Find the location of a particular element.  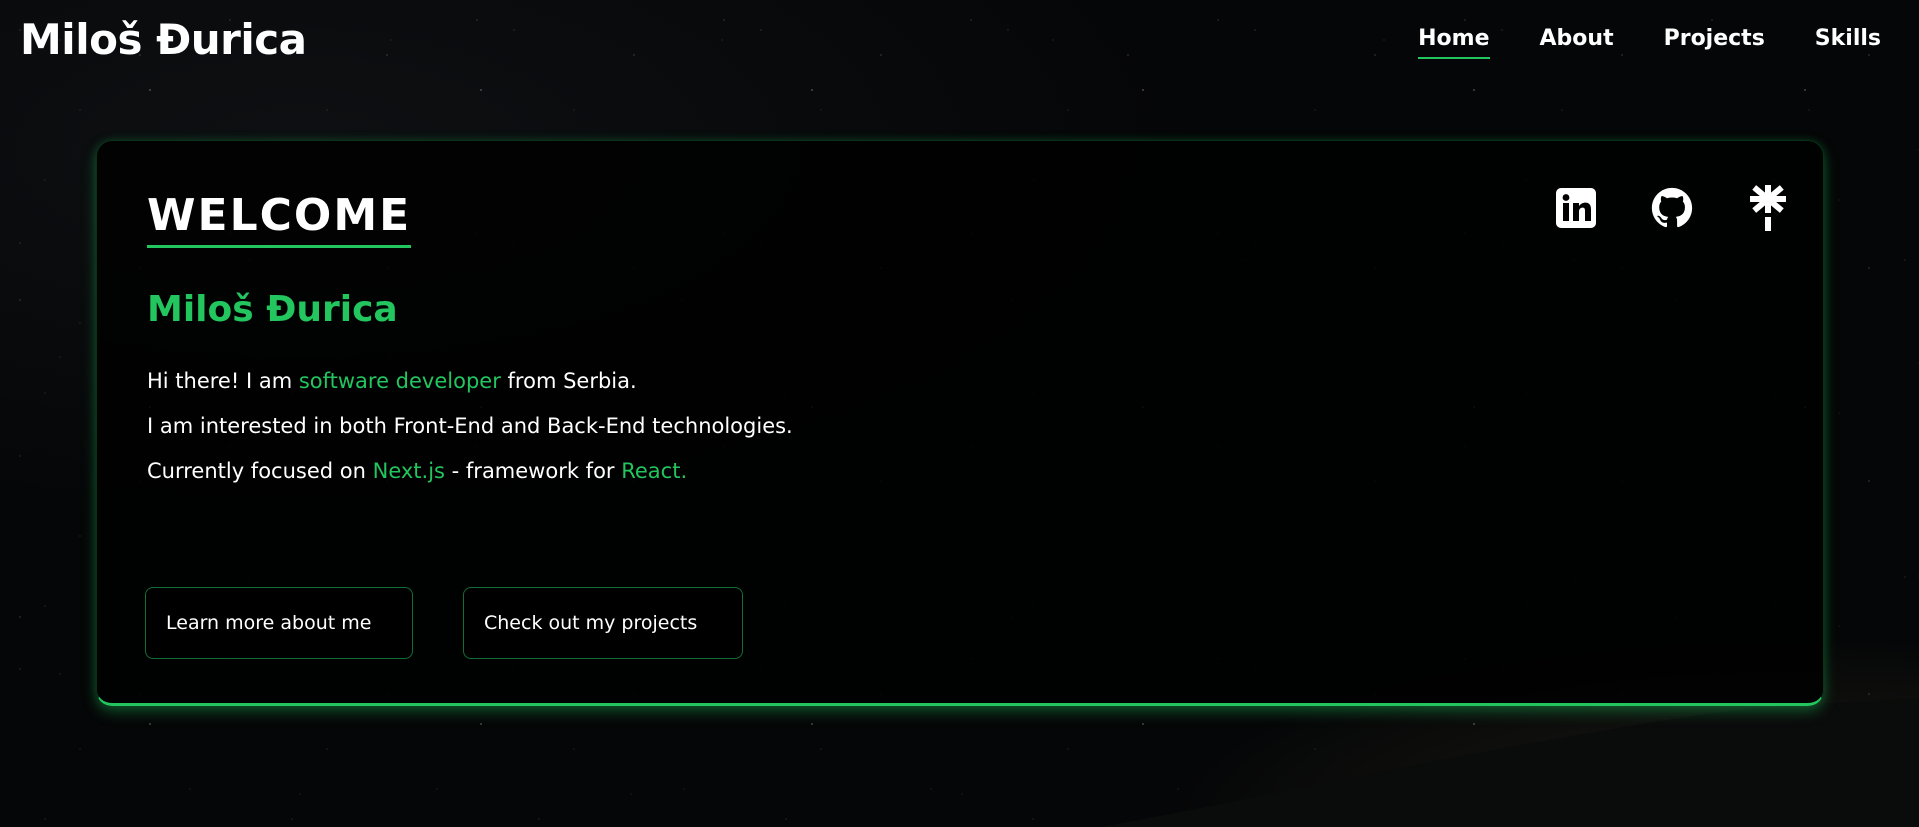

main-nav: Home About Projects Skills is located at coordinates (1649, 40).